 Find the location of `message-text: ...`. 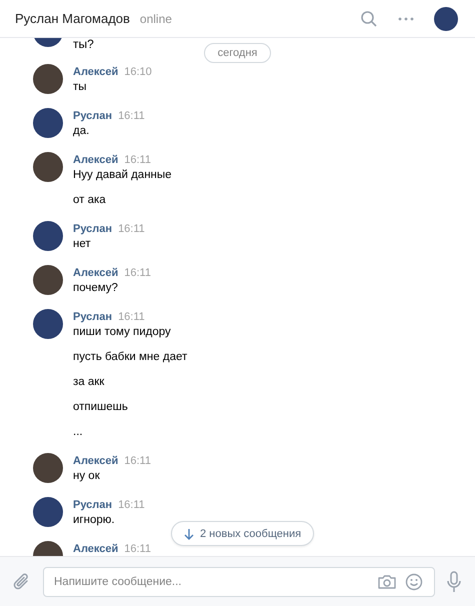

message-text: ... is located at coordinates (78, 432).